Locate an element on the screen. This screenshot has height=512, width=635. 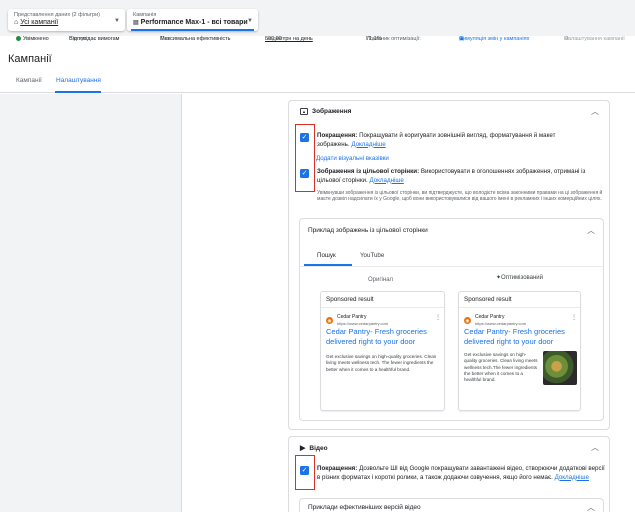
enhance-images-learn-more: Докладніше is located at coordinates (368, 144).